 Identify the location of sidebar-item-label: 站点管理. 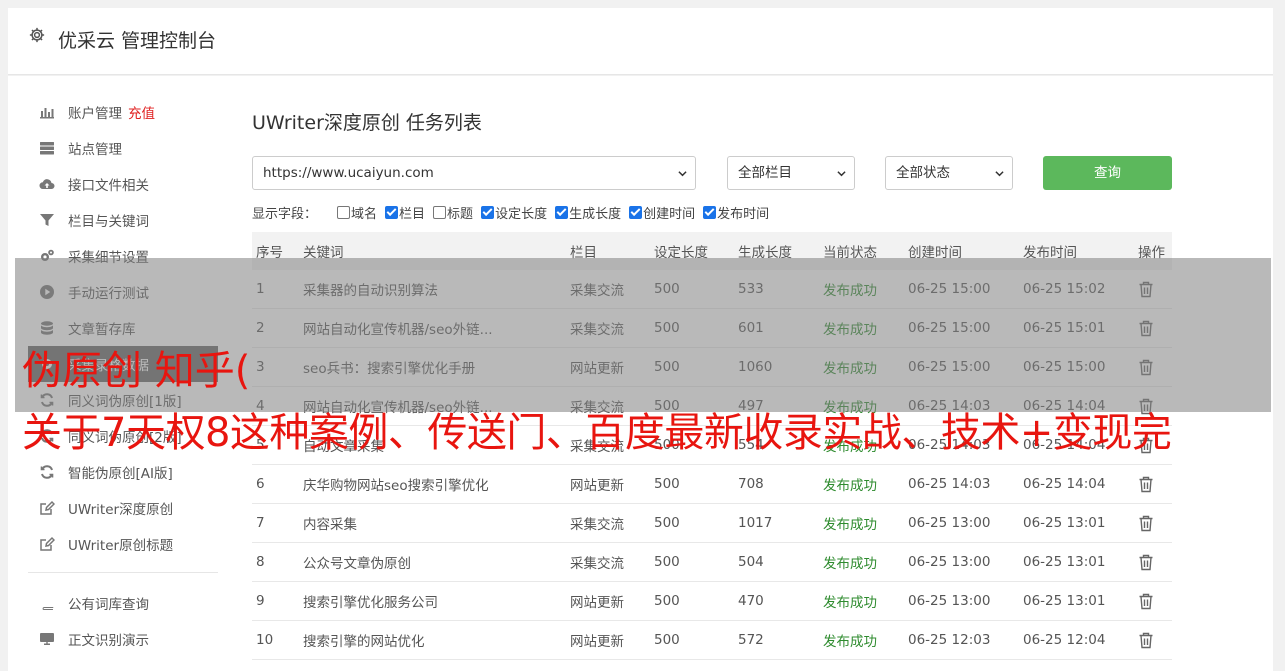
(95, 150).